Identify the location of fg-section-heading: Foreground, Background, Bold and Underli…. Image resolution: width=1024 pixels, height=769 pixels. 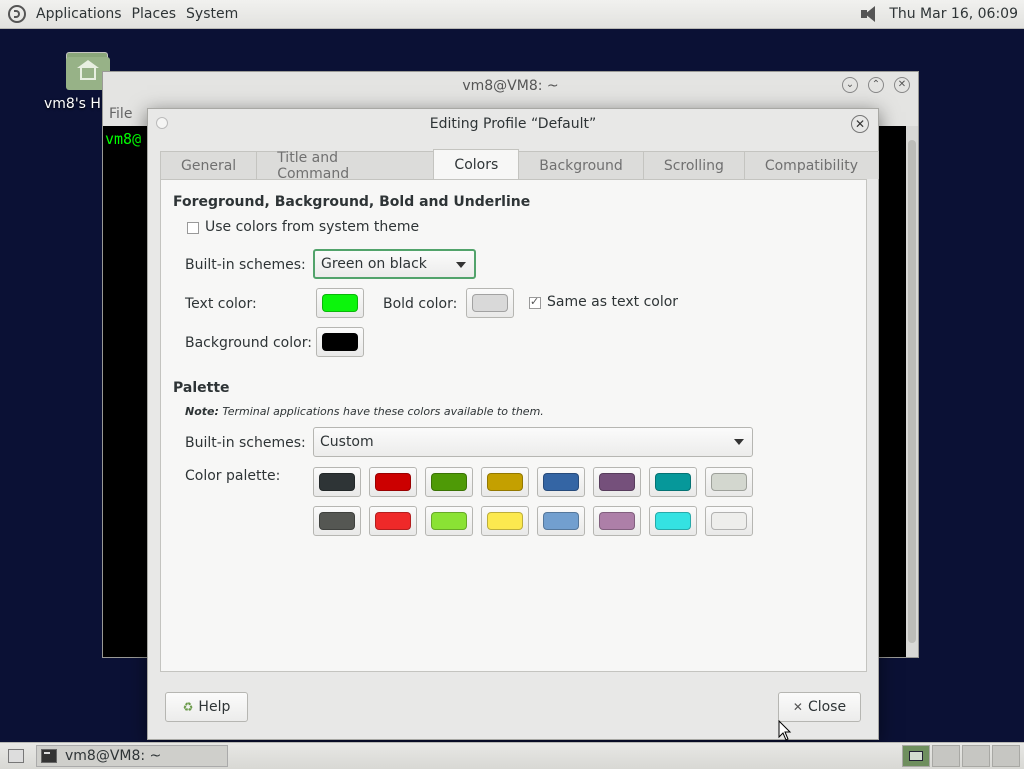
(352, 202).